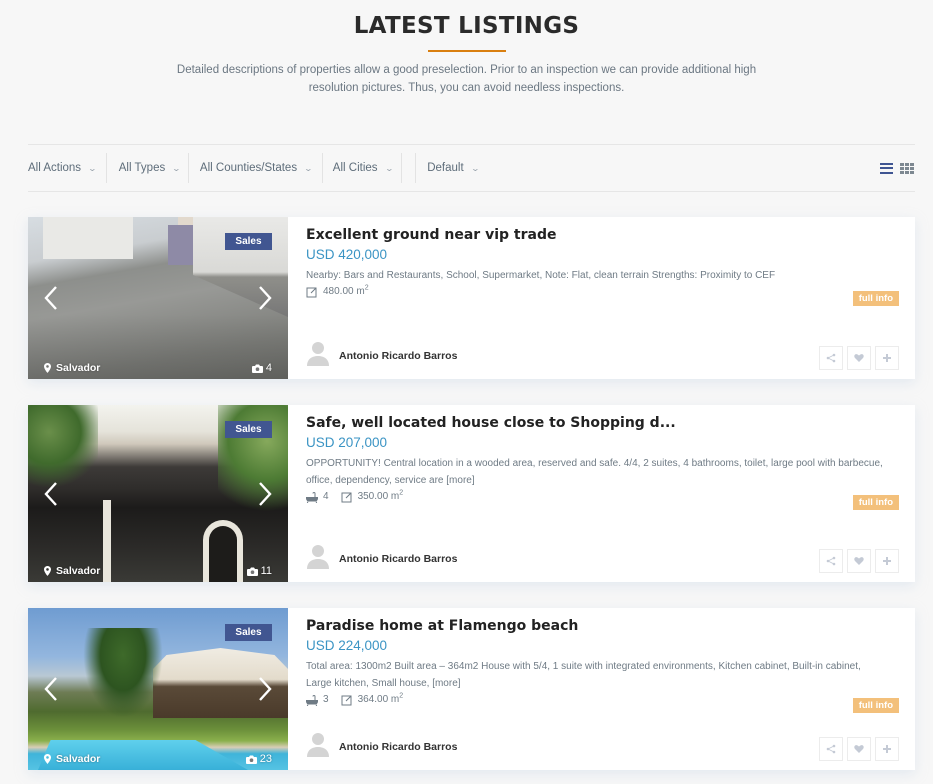  I want to click on filter-actions-dropdown: All Actions ⌄, so click(67, 168).